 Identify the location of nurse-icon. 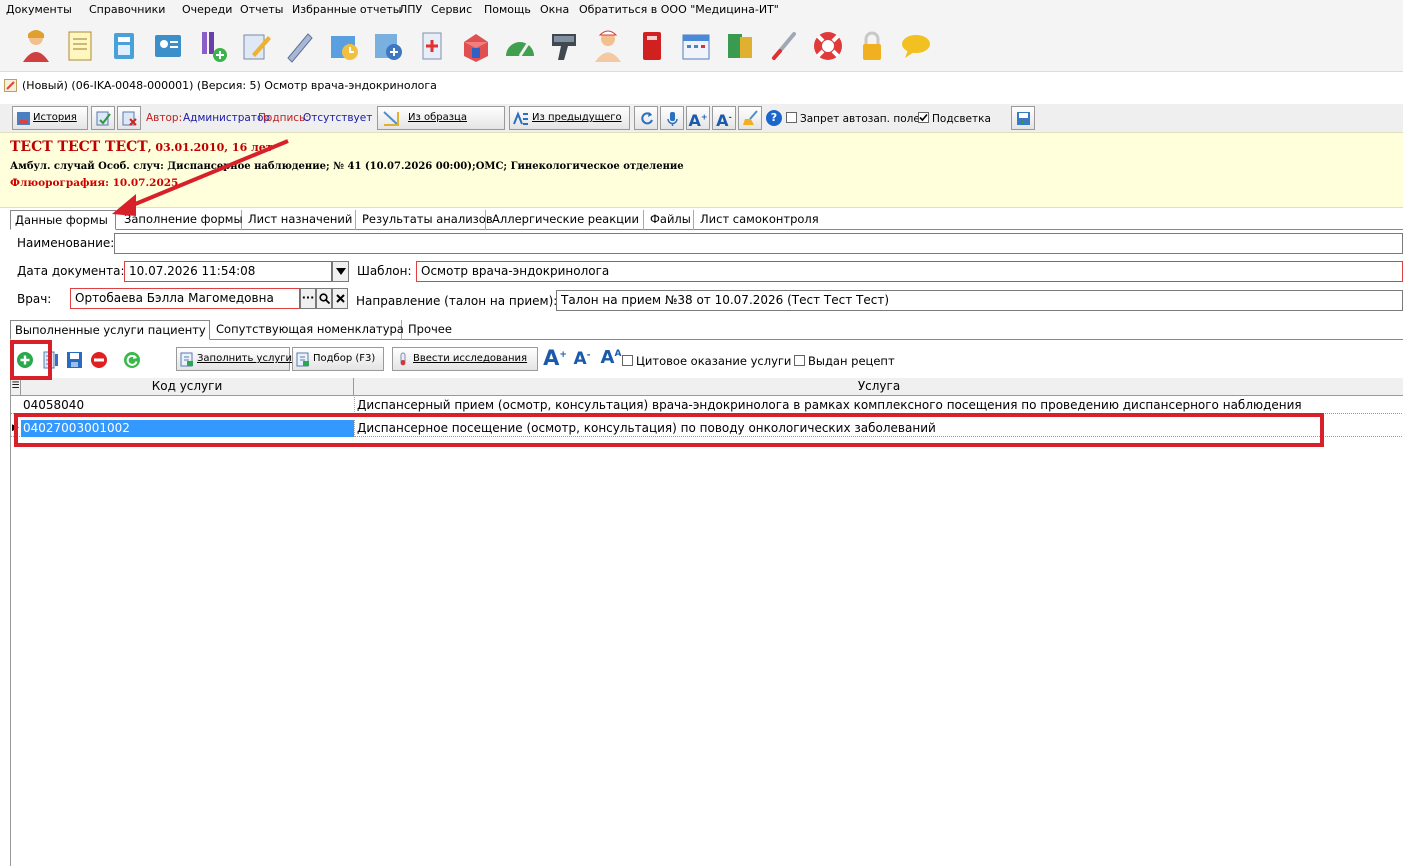
(608, 46).